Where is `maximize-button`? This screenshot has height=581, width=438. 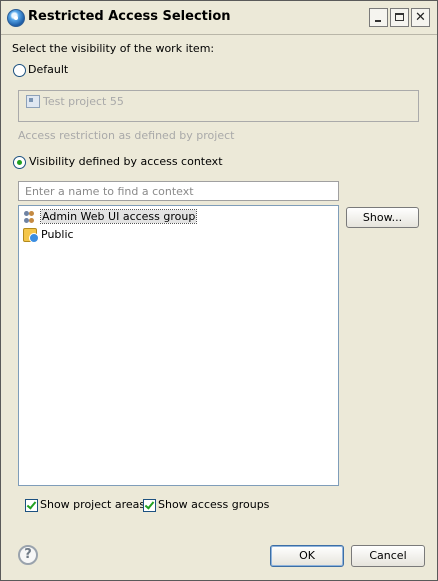
maximize-button is located at coordinates (399, 17).